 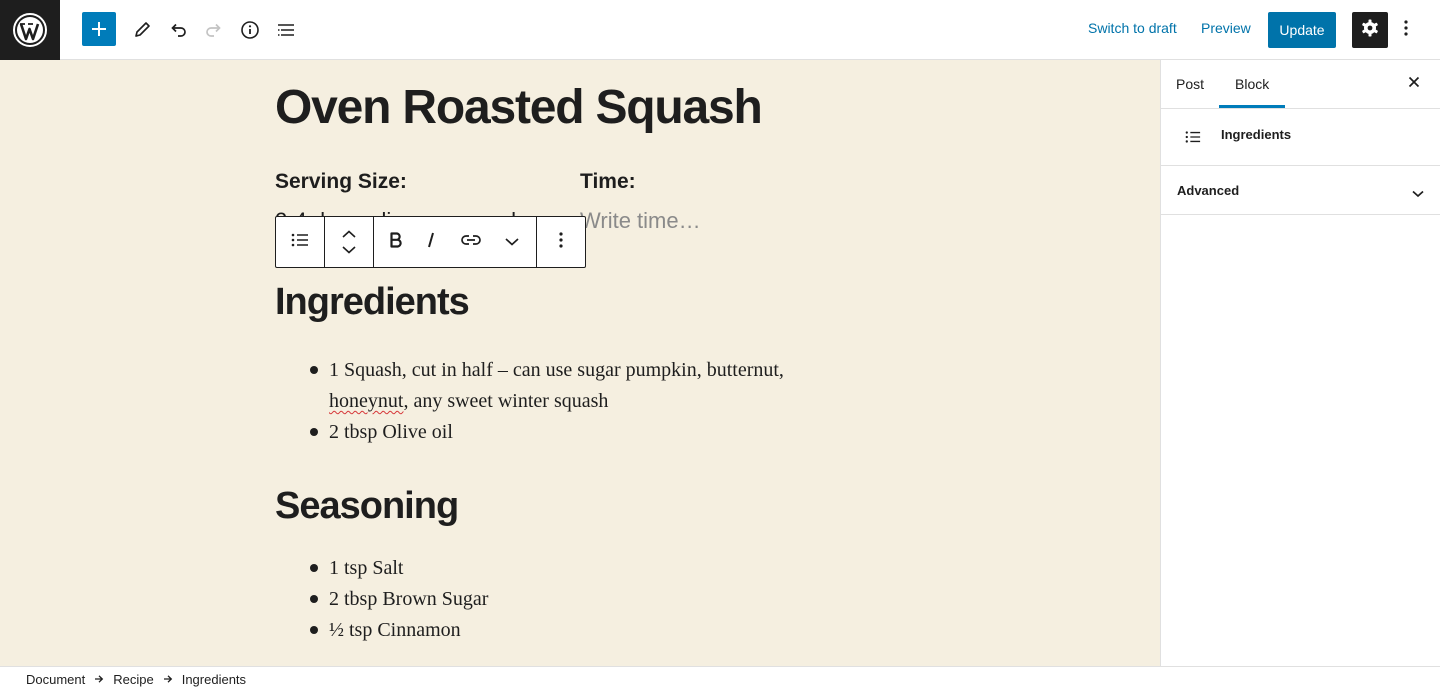 I want to click on panel-title: Advanced, so click(x=1208, y=190).